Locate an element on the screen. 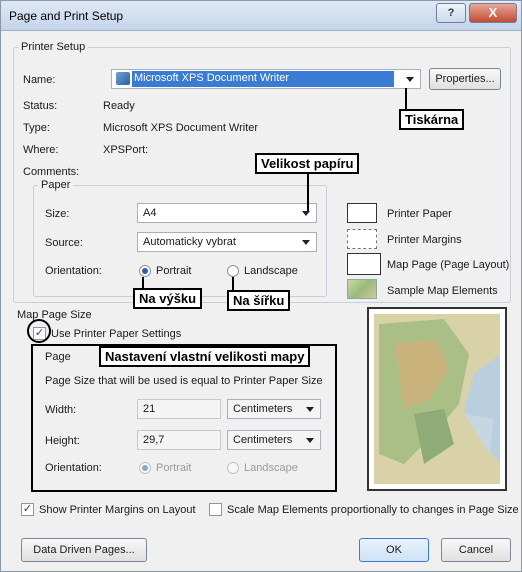  legend-sample-map: Sample Map Elements is located at coordinates (442, 291).